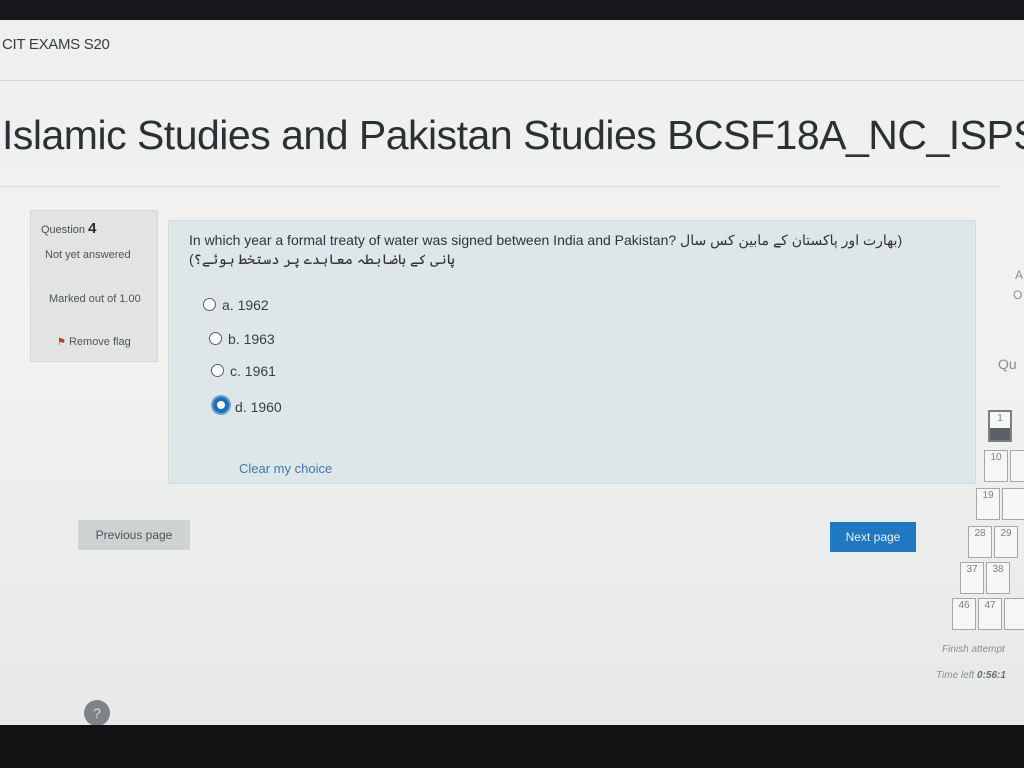 The height and width of the screenshot is (768, 1024). I want to click on timer-label: Time left, so click(955, 675).